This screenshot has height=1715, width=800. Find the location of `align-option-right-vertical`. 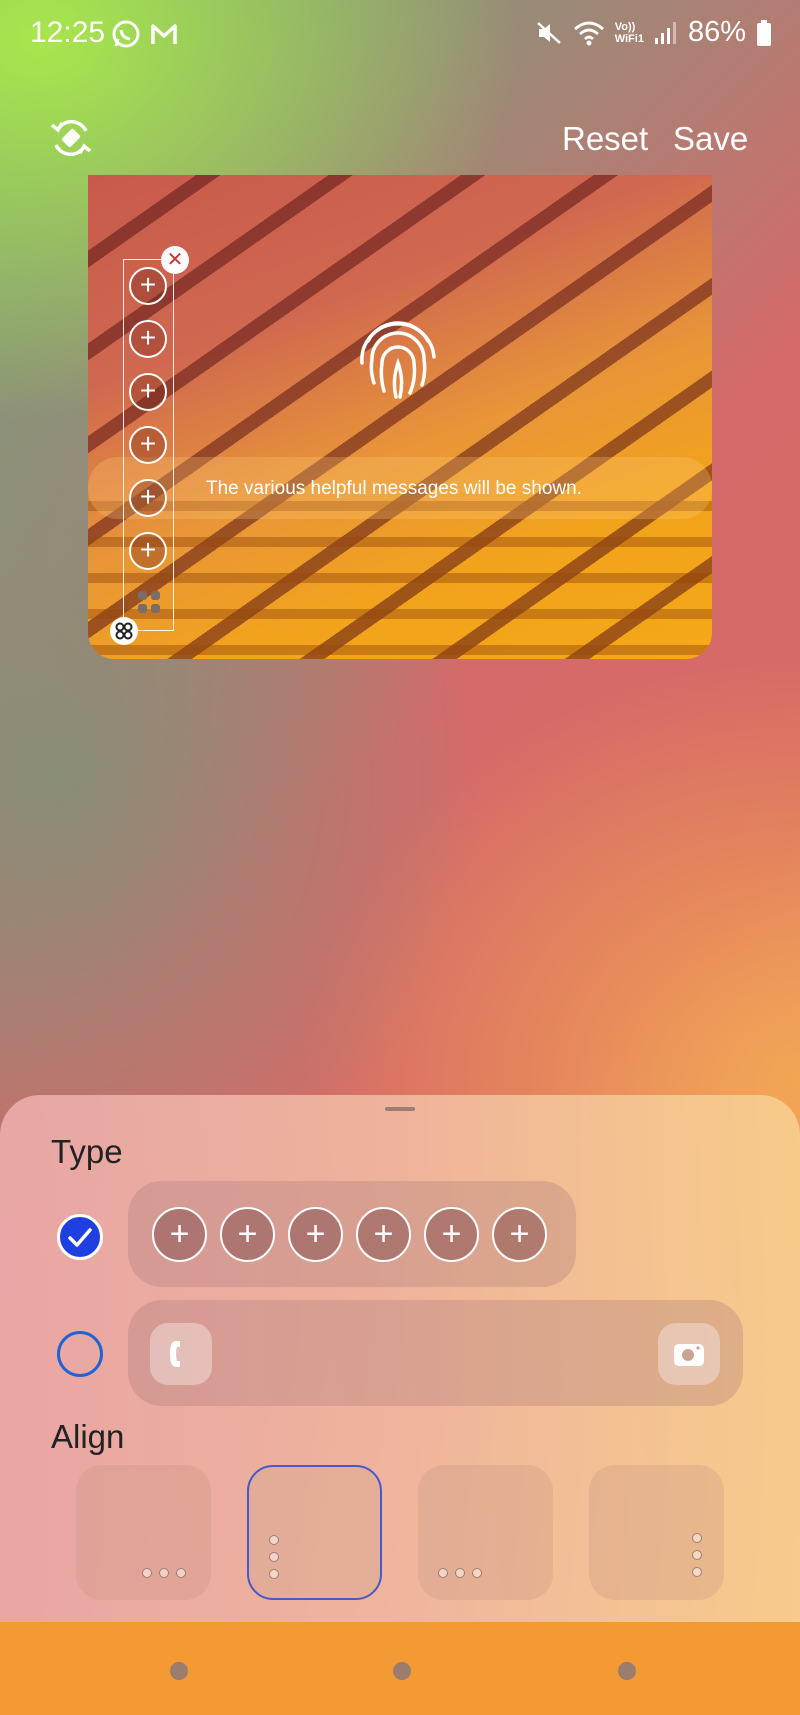

align-option-right-vertical is located at coordinates (656, 1532).